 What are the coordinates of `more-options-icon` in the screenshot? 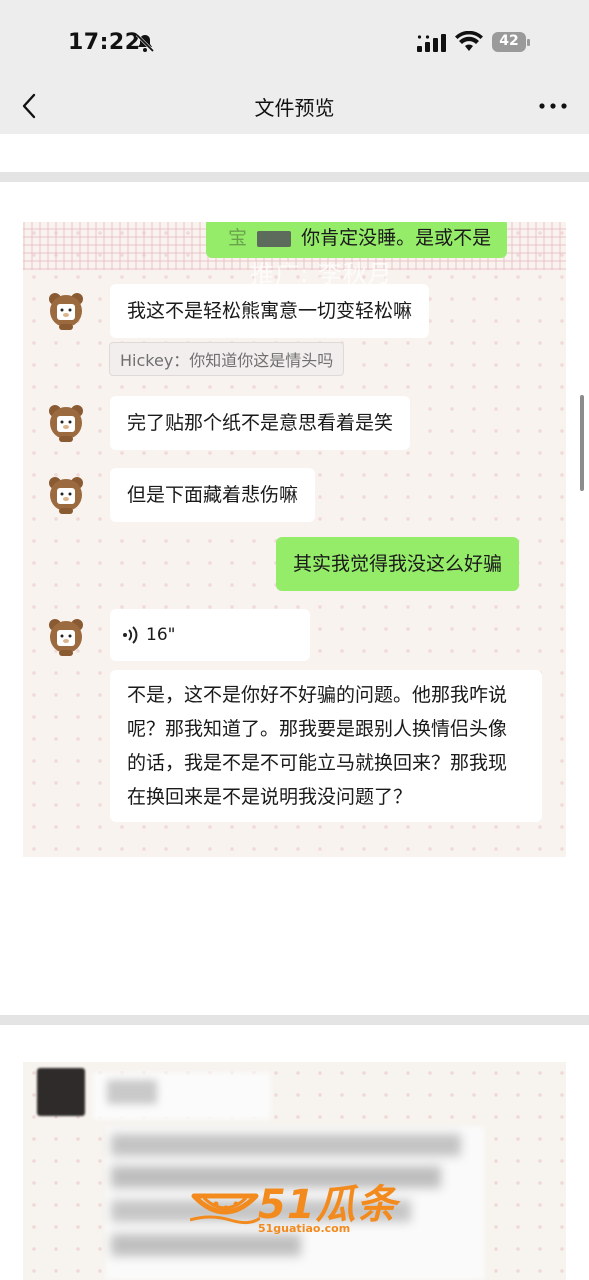 It's located at (553, 106).